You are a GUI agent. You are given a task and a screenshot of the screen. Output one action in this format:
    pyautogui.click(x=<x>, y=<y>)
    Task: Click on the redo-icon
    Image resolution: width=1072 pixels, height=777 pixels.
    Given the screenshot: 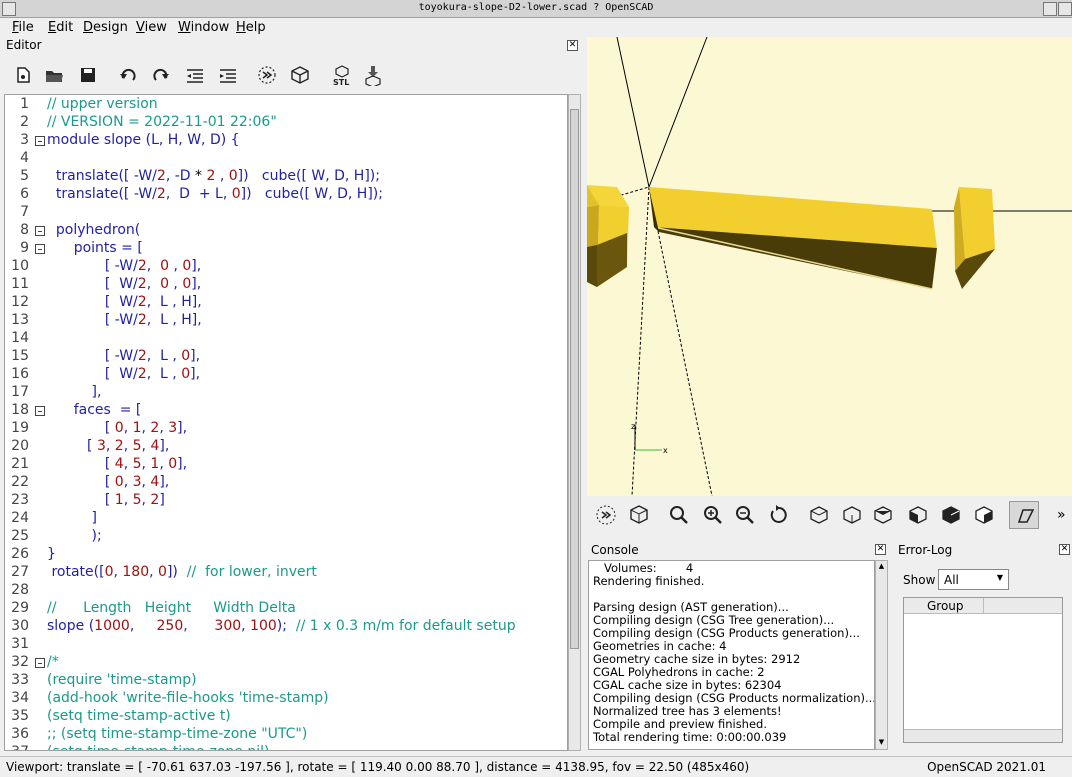 What is the action you would take?
    pyautogui.click(x=161, y=75)
    